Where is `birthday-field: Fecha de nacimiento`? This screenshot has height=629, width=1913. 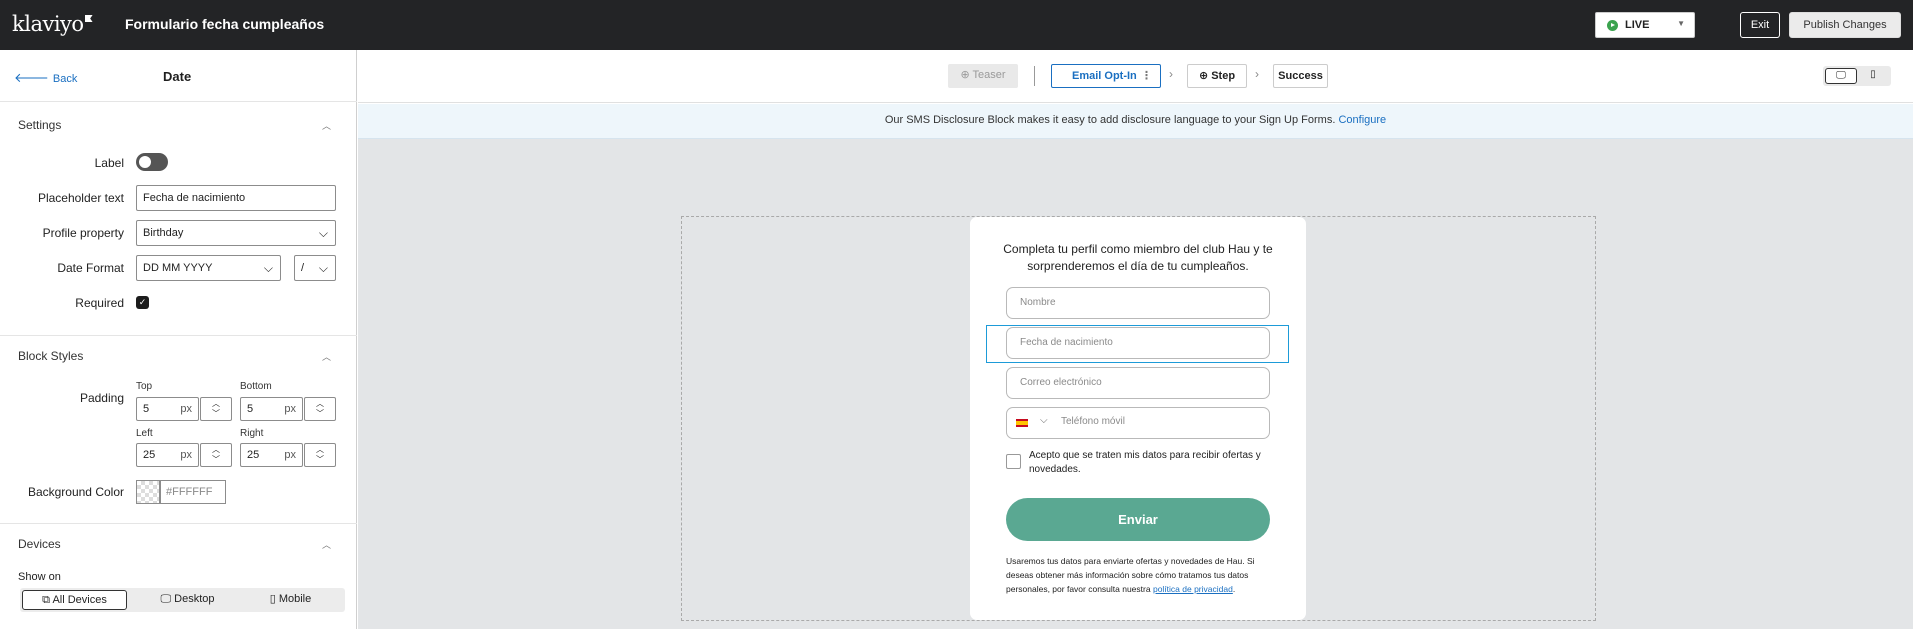
birthday-field: Fecha de nacimiento is located at coordinates (1138, 343).